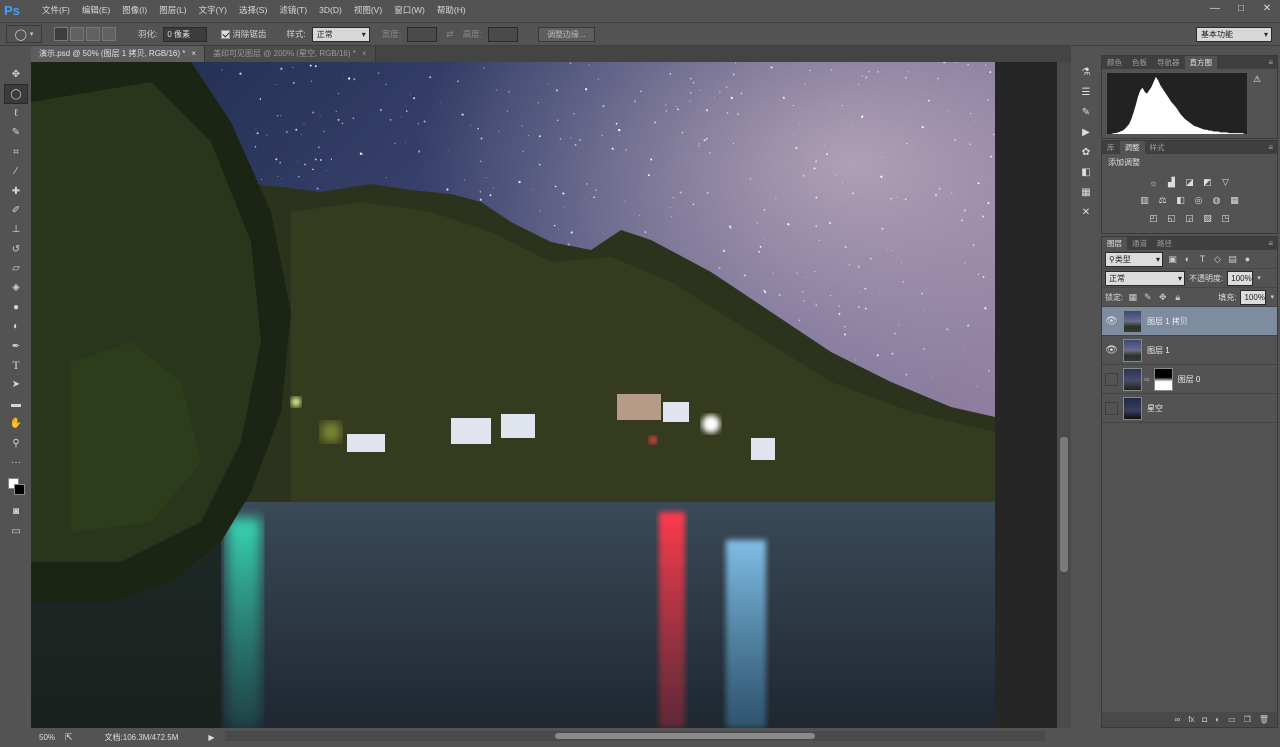  What do you see at coordinates (1157, 147) in the screenshot?
I see `panel-tab: 样式` at bounding box center [1157, 147].